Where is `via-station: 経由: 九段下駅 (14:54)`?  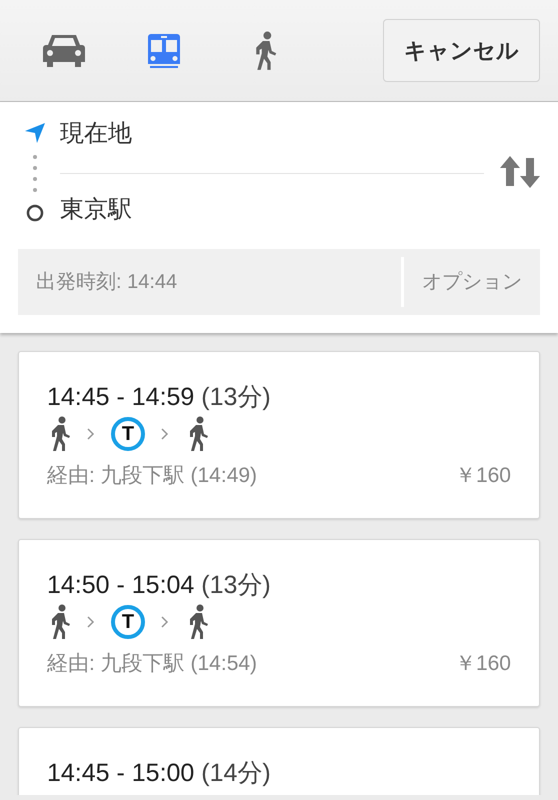 via-station: 経由: 九段下駅 (14:54) is located at coordinates (152, 663).